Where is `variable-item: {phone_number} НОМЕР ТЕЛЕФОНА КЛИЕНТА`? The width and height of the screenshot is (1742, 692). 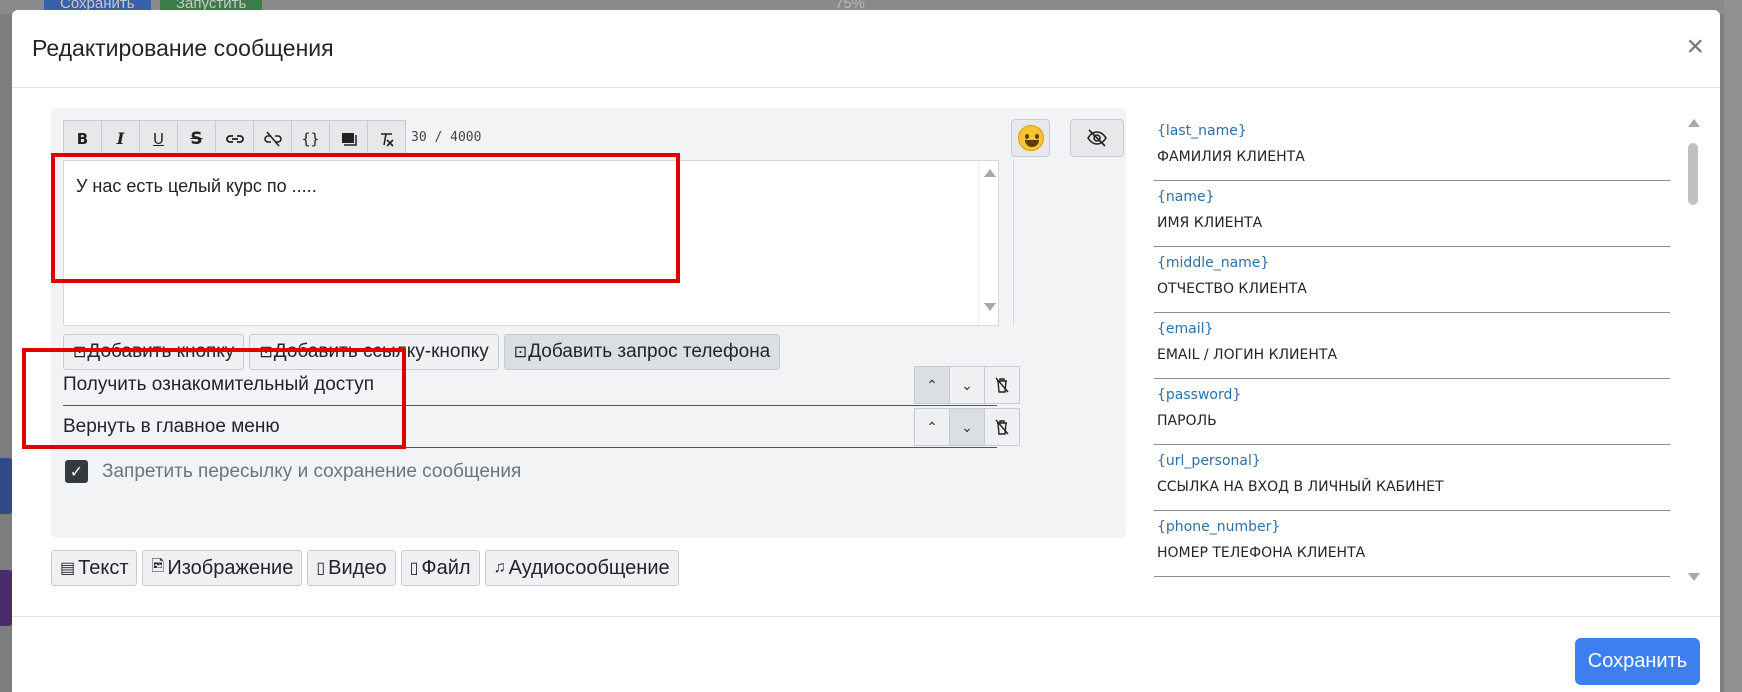
variable-item: {phone_number} НОМЕР ТЕЛЕФОНА КЛИЕНТА is located at coordinates (1412, 544).